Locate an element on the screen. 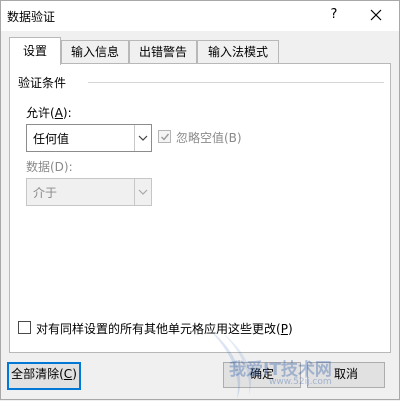  ok-button-label: 确定 is located at coordinates (261, 374).